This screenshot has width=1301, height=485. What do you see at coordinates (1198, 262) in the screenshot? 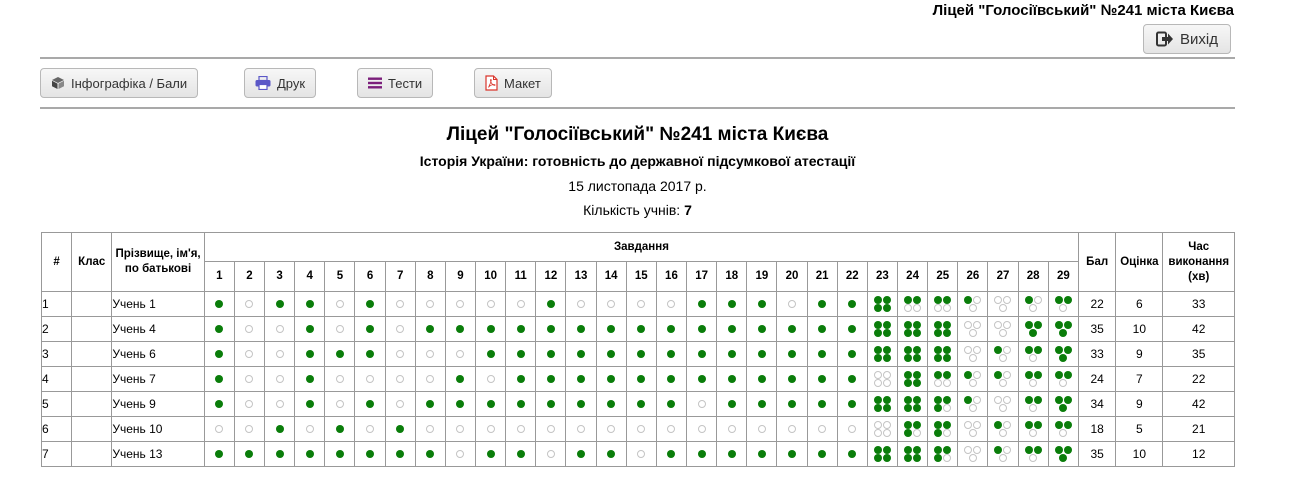
I see `col-time-header: Час виконання (хв)` at bounding box center [1198, 262].